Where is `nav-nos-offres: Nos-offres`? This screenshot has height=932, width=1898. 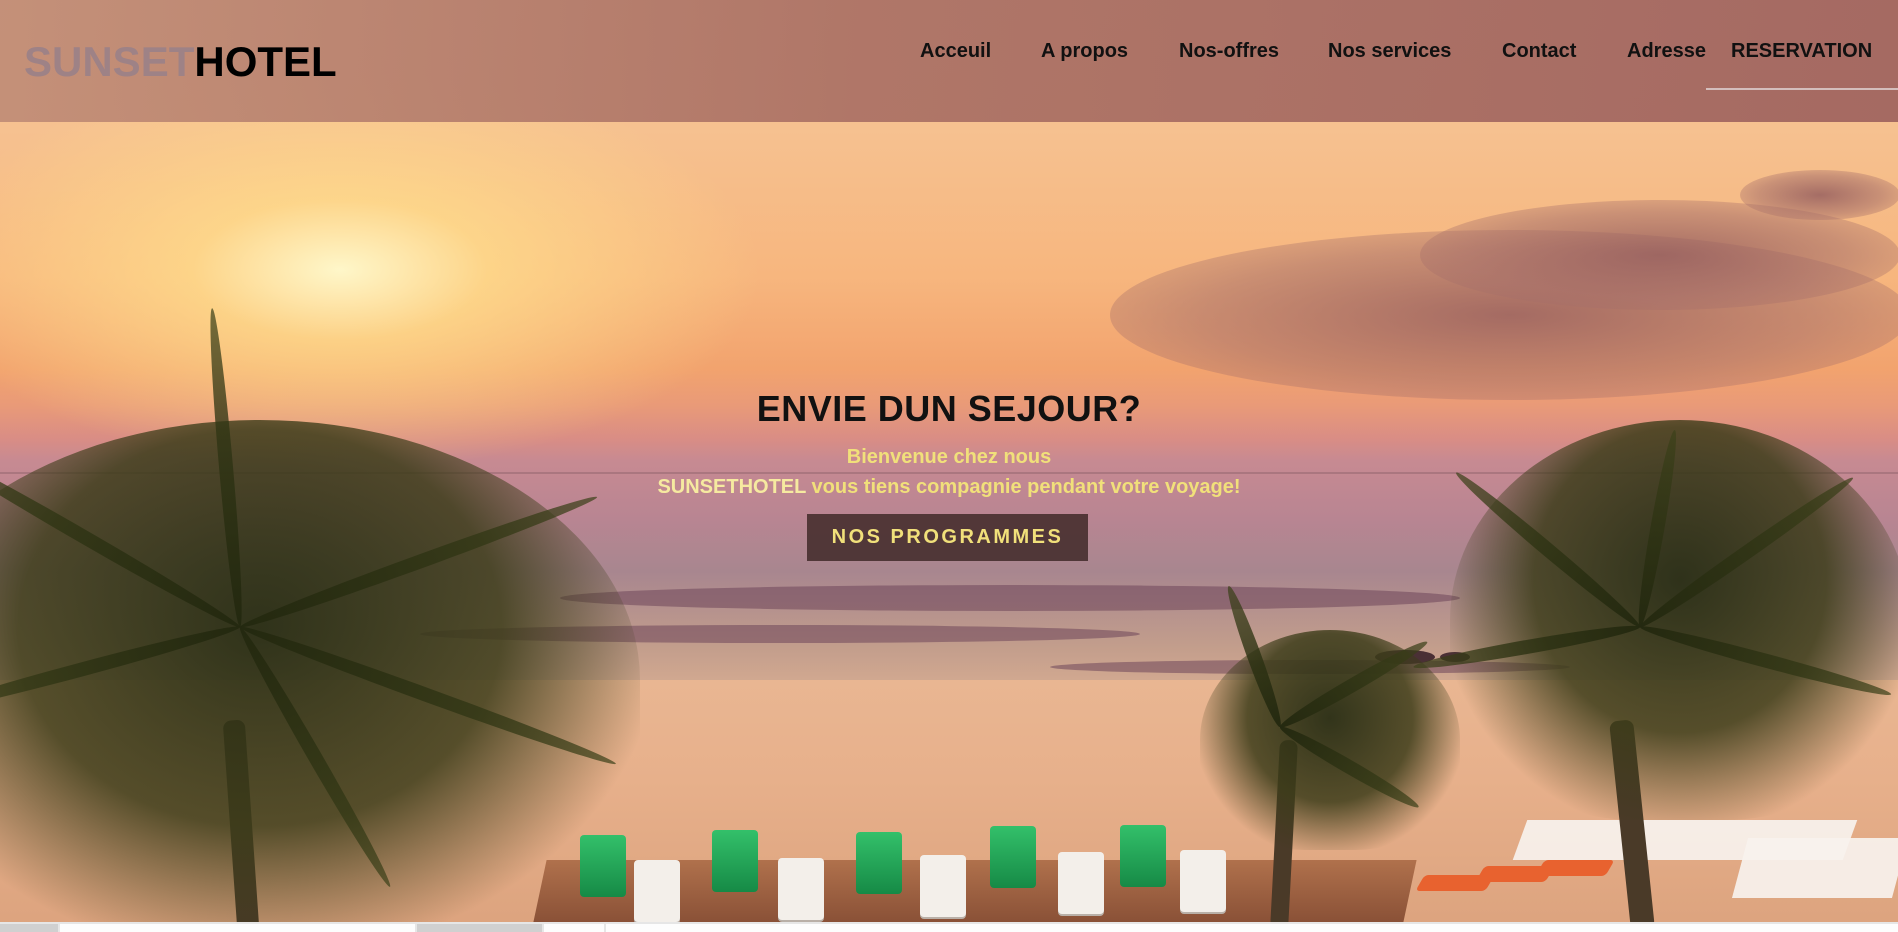 nav-nos-offres: Nos-offres is located at coordinates (1229, 51).